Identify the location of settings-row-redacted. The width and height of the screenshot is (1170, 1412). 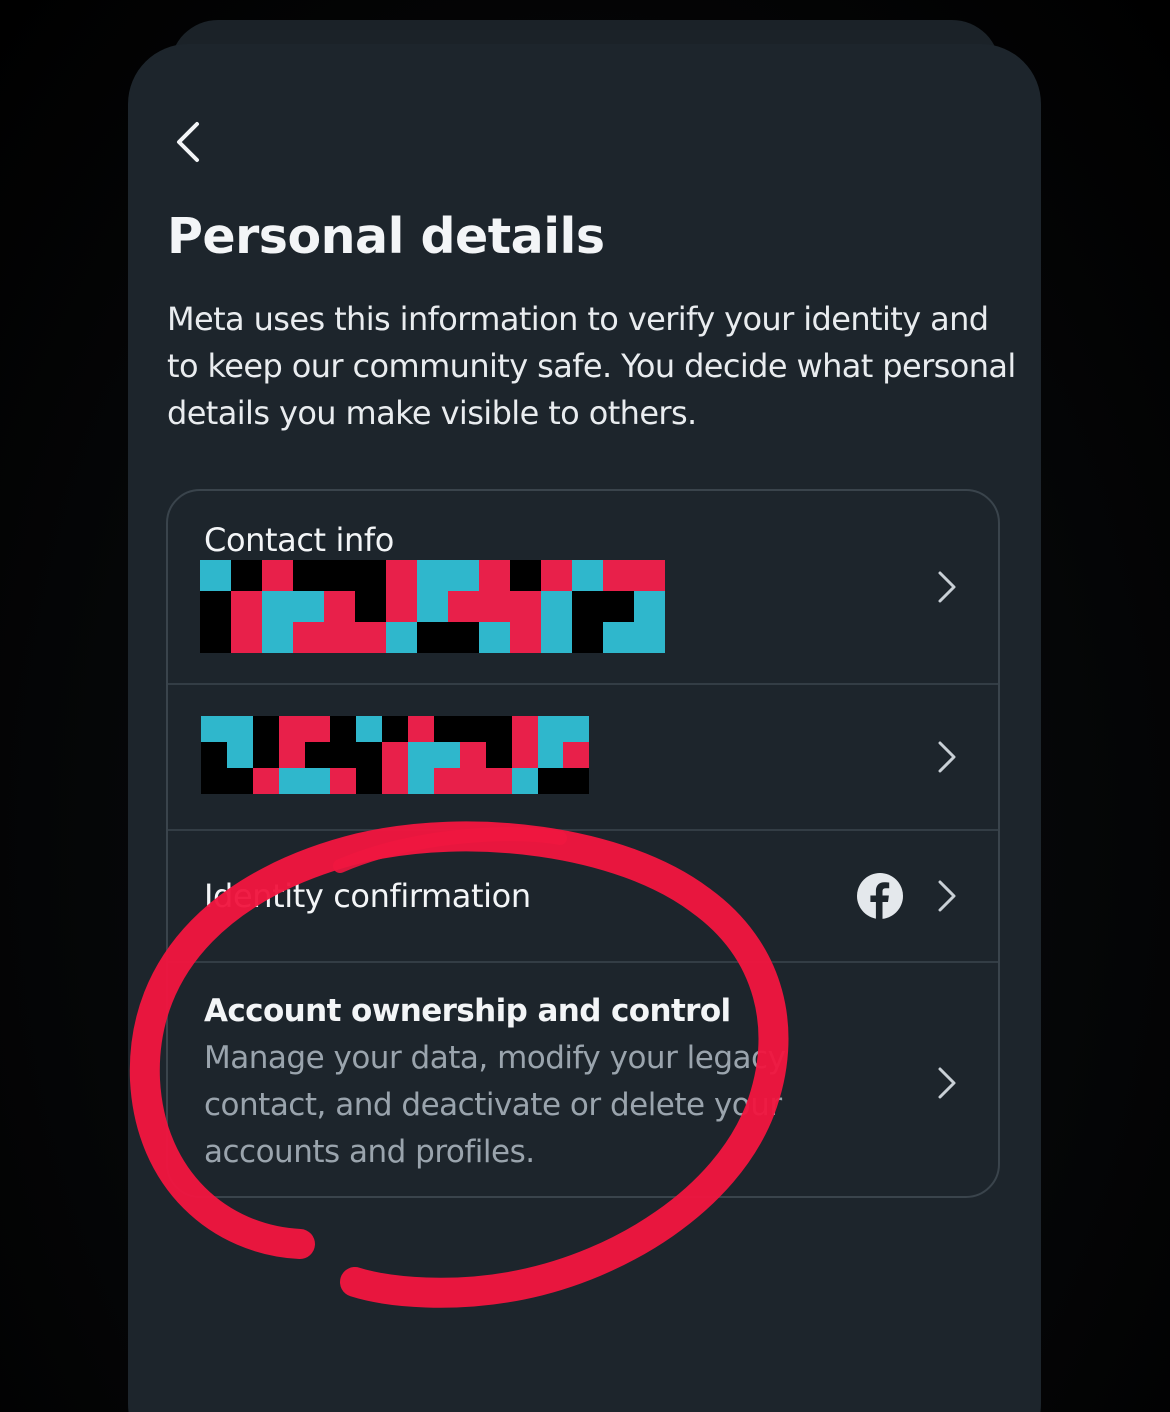
(583, 757).